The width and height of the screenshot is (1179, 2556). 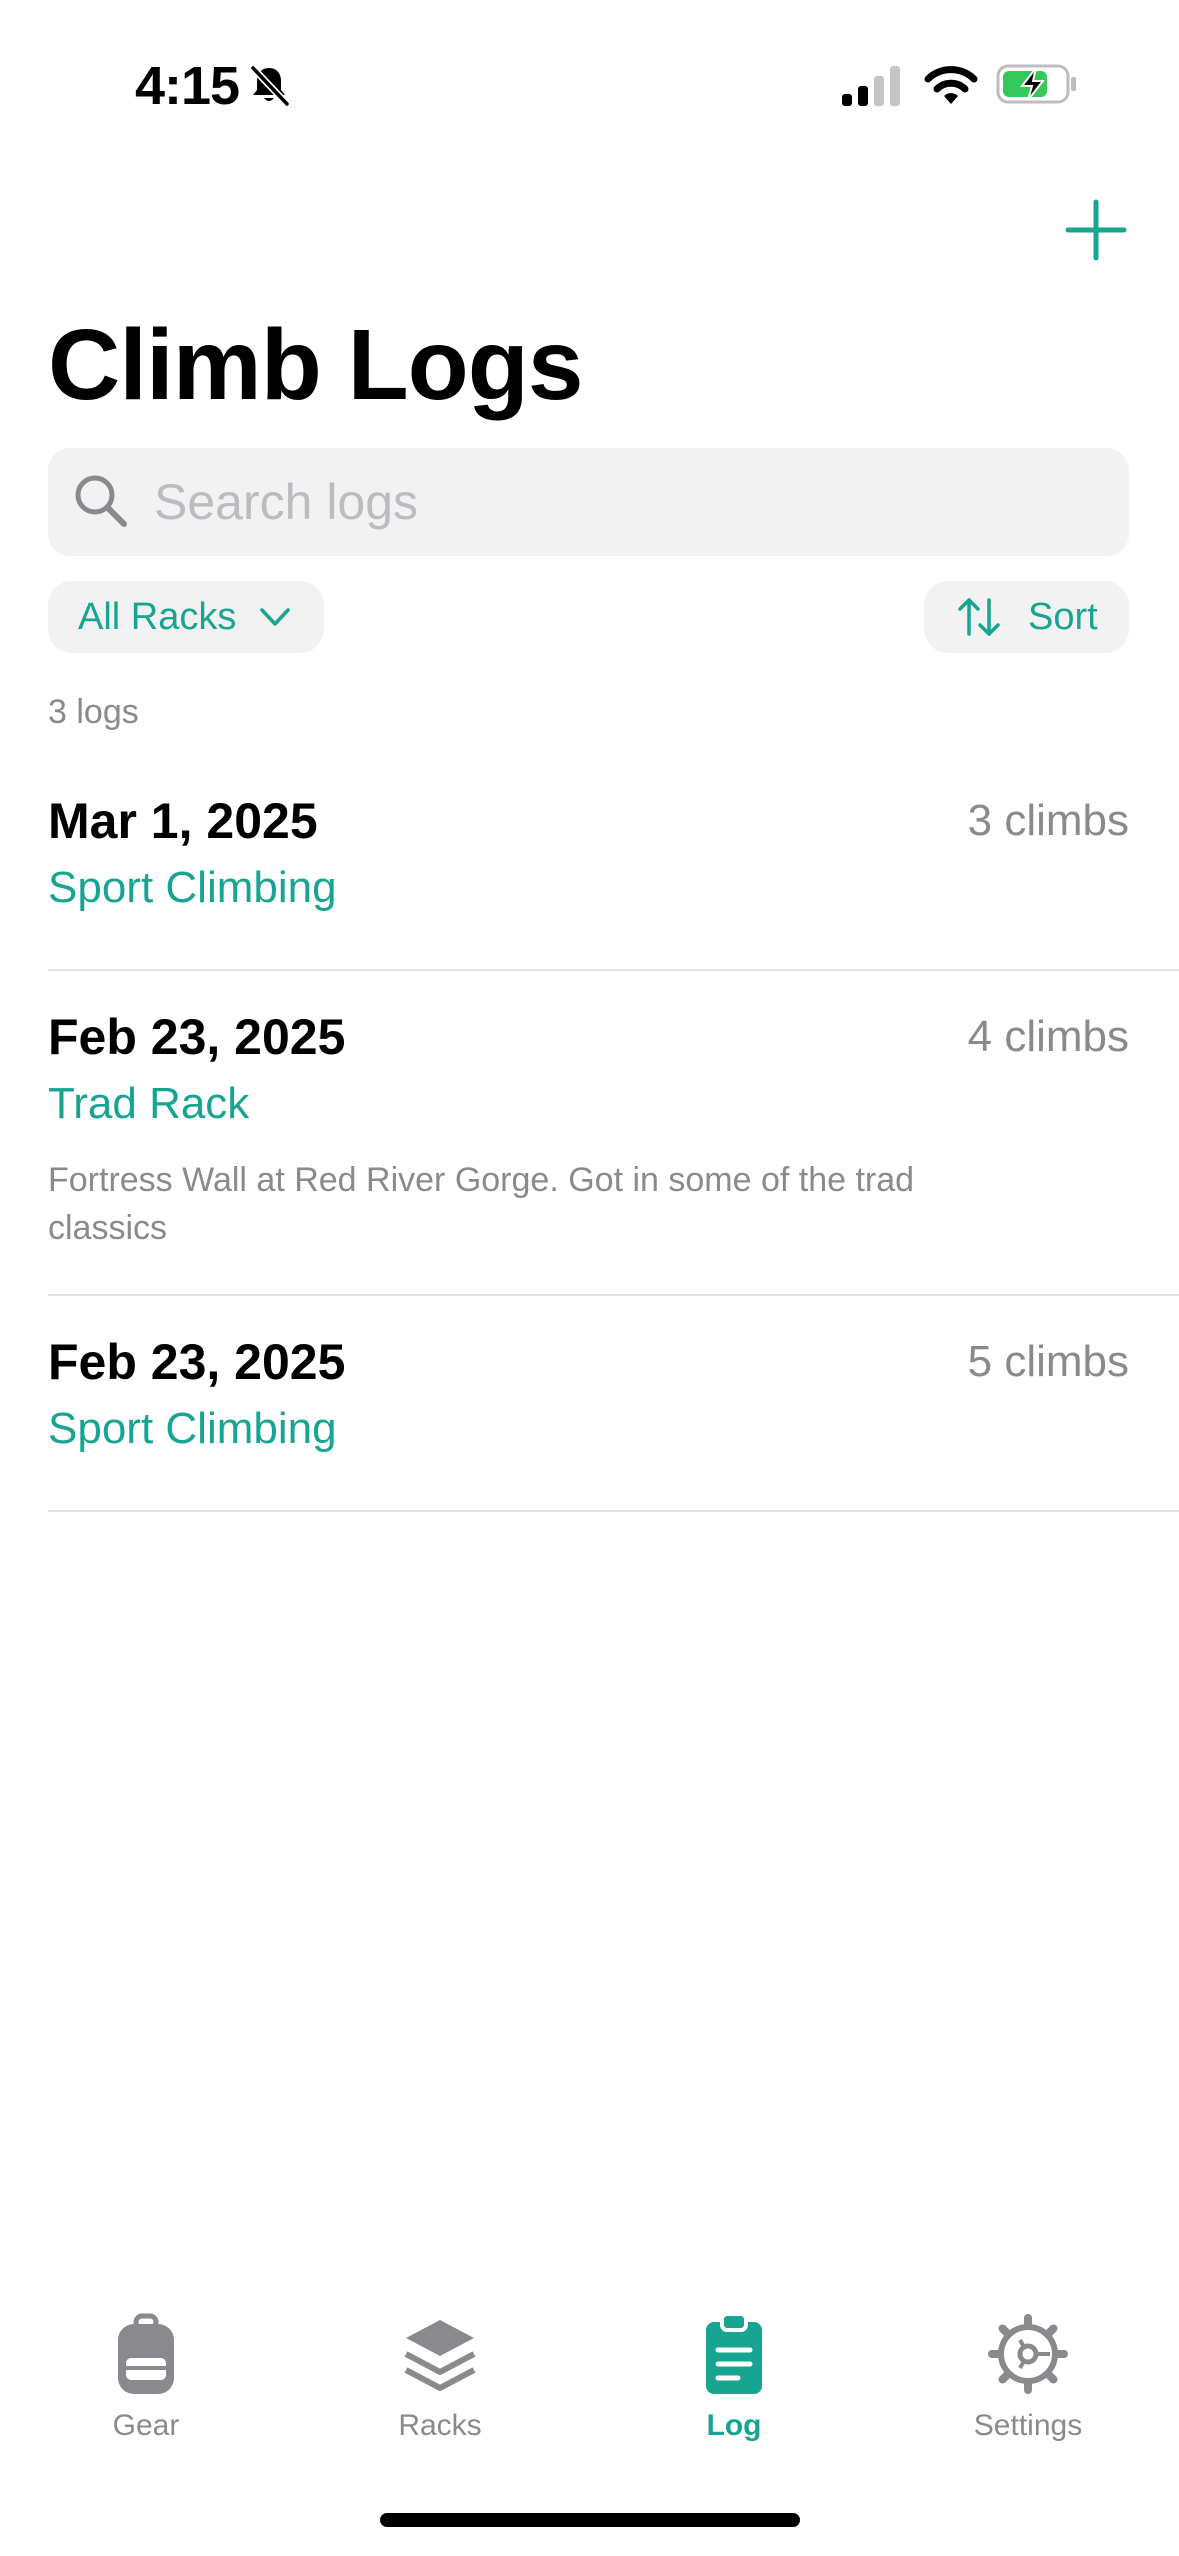 What do you see at coordinates (1036, 84) in the screenshot?
I see `battery-charging-icon` at bounding box center [1036, 84].